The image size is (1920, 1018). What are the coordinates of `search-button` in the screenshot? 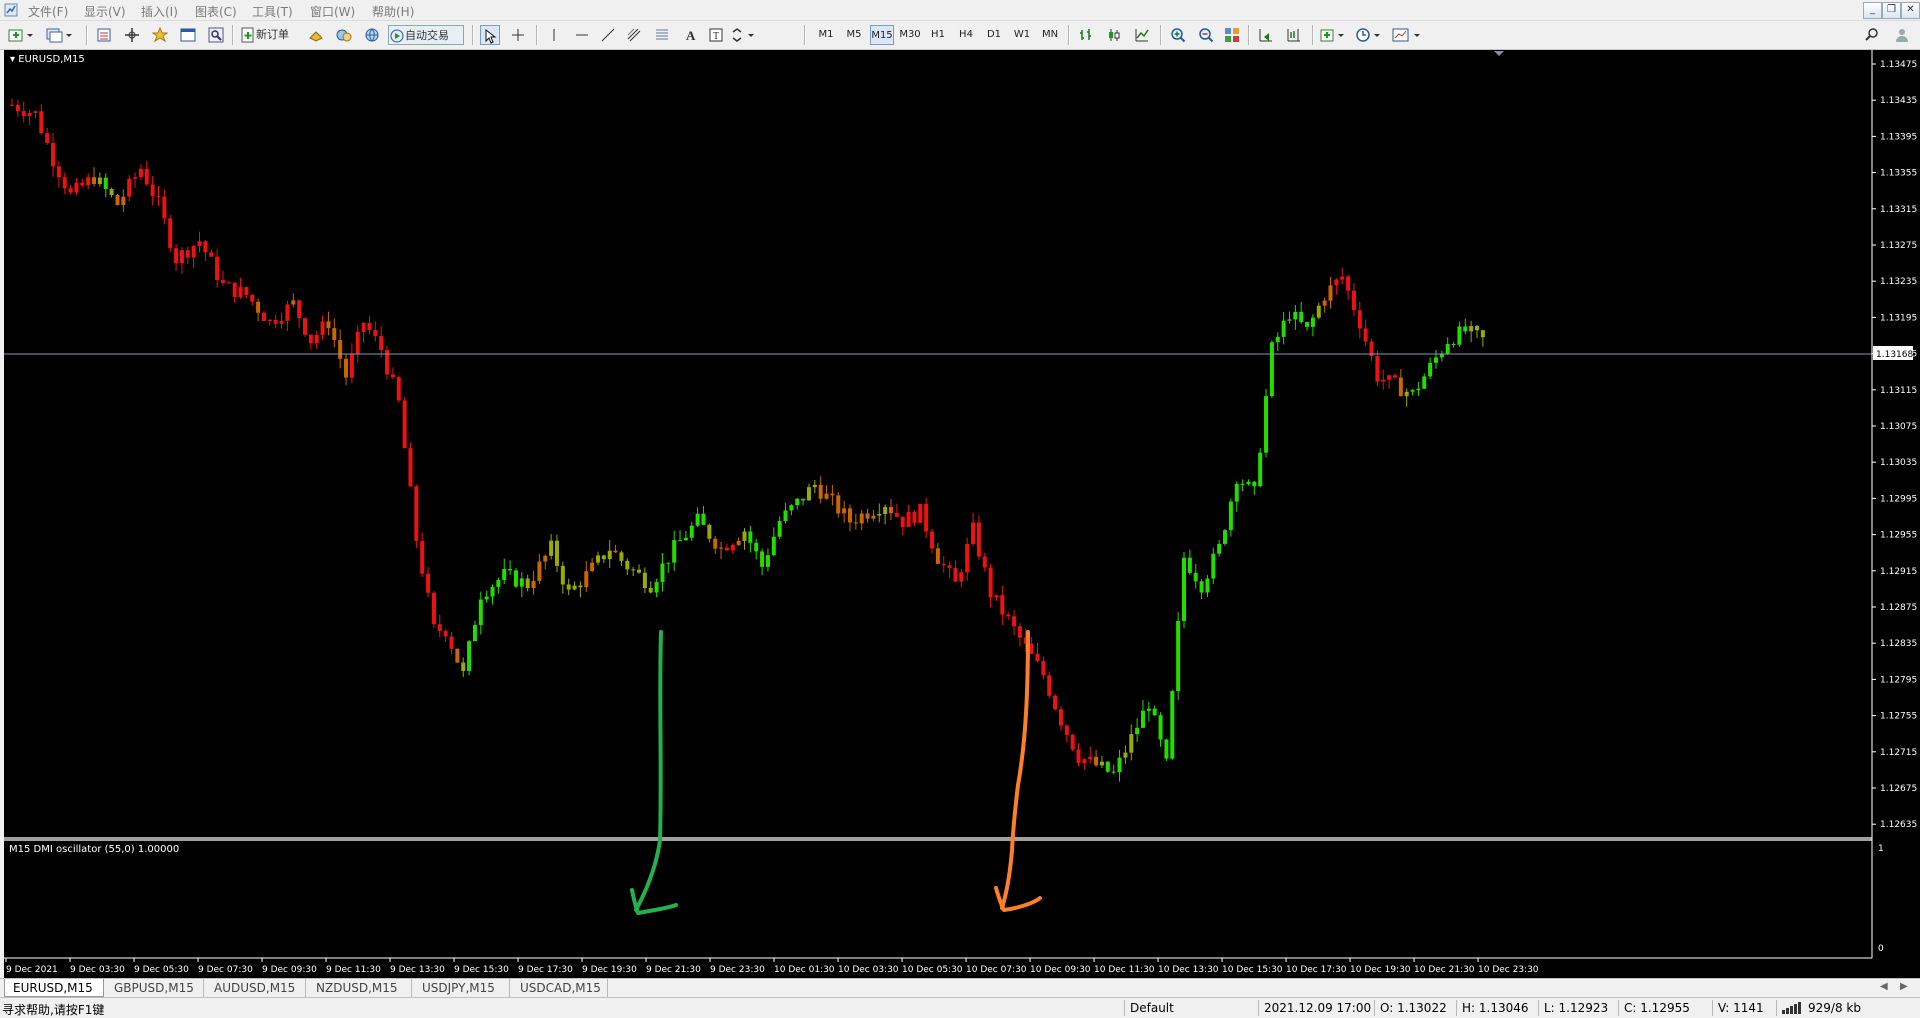 It's located at (1872, 35).